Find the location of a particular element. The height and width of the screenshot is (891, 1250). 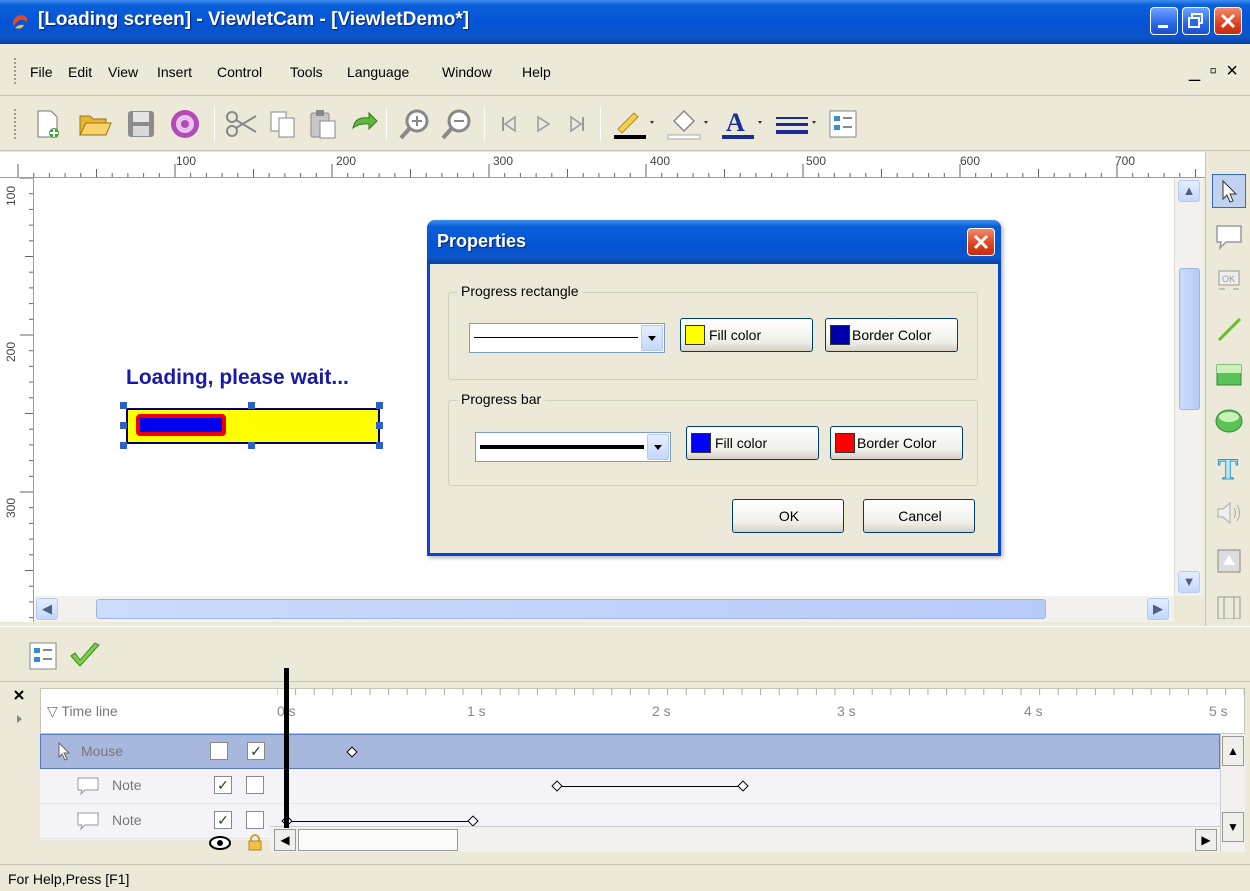

resize-handle-mr is located at coordinates (379, 425).